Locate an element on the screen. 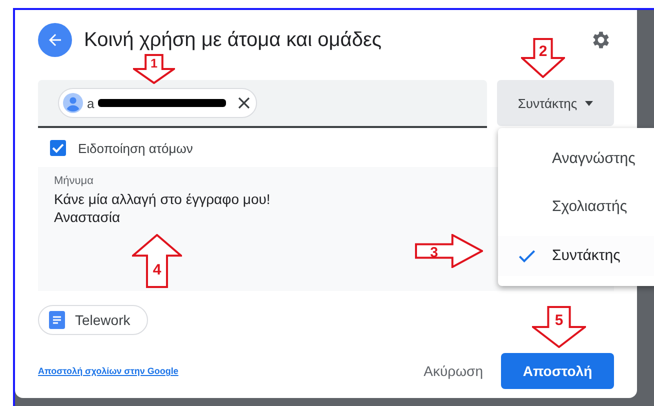 This screenshot has width=654, height=406. recipient-email: a is located at coordinates (90, 103).